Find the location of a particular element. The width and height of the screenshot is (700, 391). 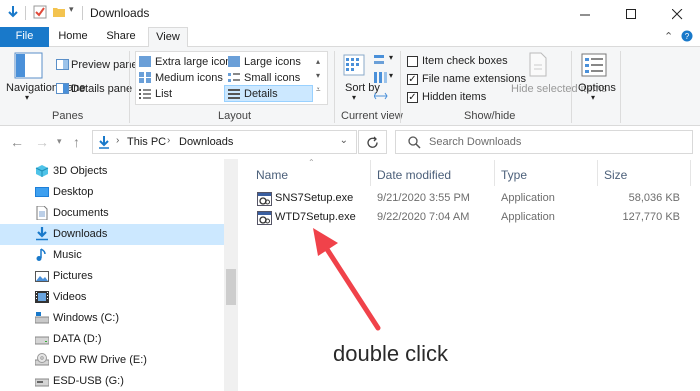

annotation-arrow is located at coordinates (347, 279).